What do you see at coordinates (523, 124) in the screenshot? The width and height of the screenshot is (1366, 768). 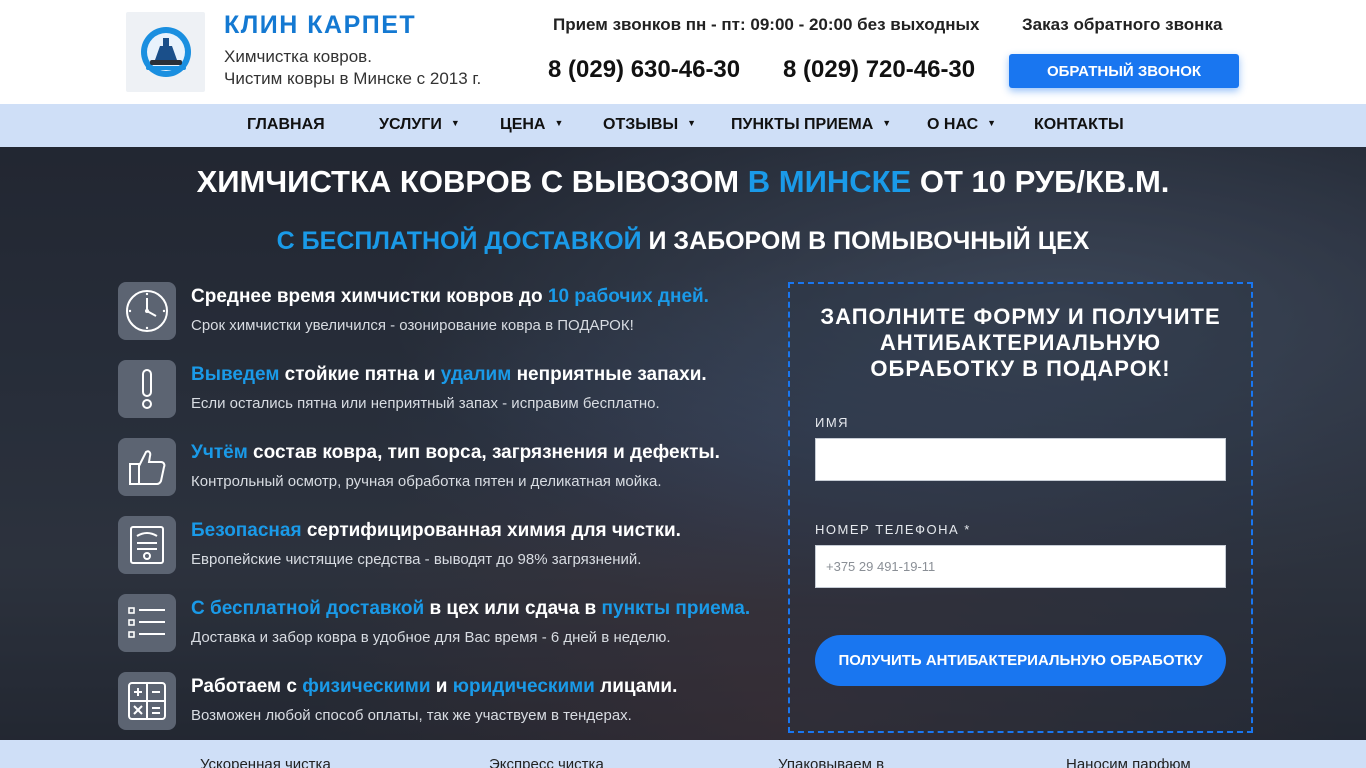 I see `nav-item-label: ЦЕНА` at bounding box center [523, 124].